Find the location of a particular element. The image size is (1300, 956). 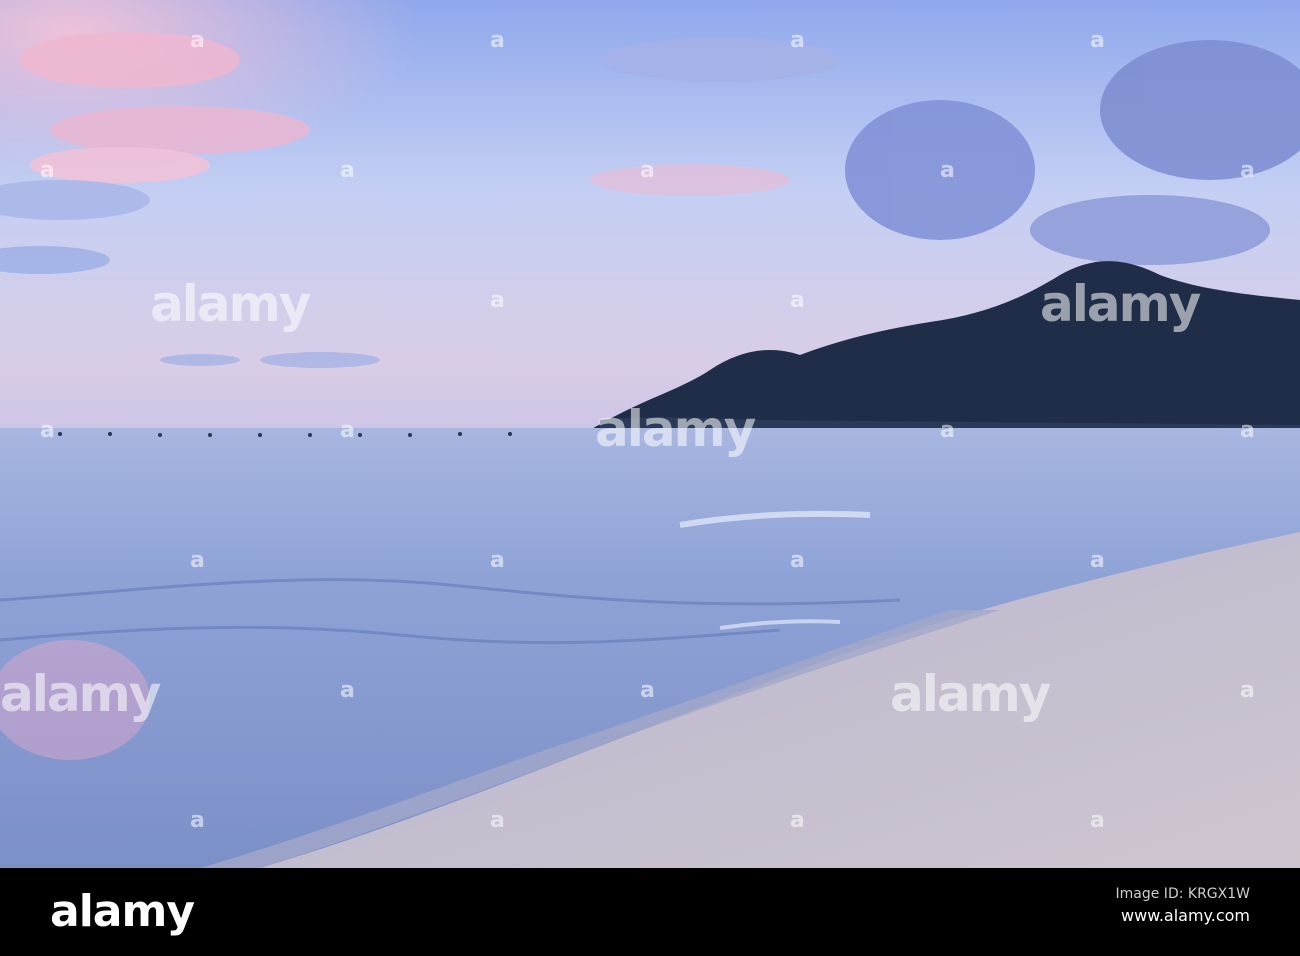

stock-footer: alamy Image ID: KRGX1W www.alamy.com is located at coordinates (650, 912).